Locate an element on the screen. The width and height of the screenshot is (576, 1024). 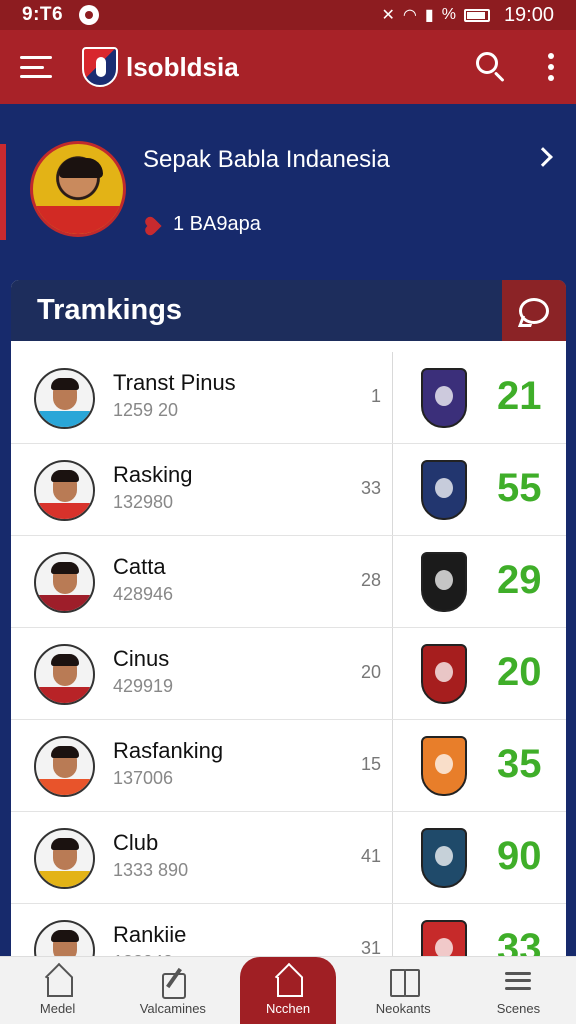
chevron-right-icon is located at coordinates (543, 157).